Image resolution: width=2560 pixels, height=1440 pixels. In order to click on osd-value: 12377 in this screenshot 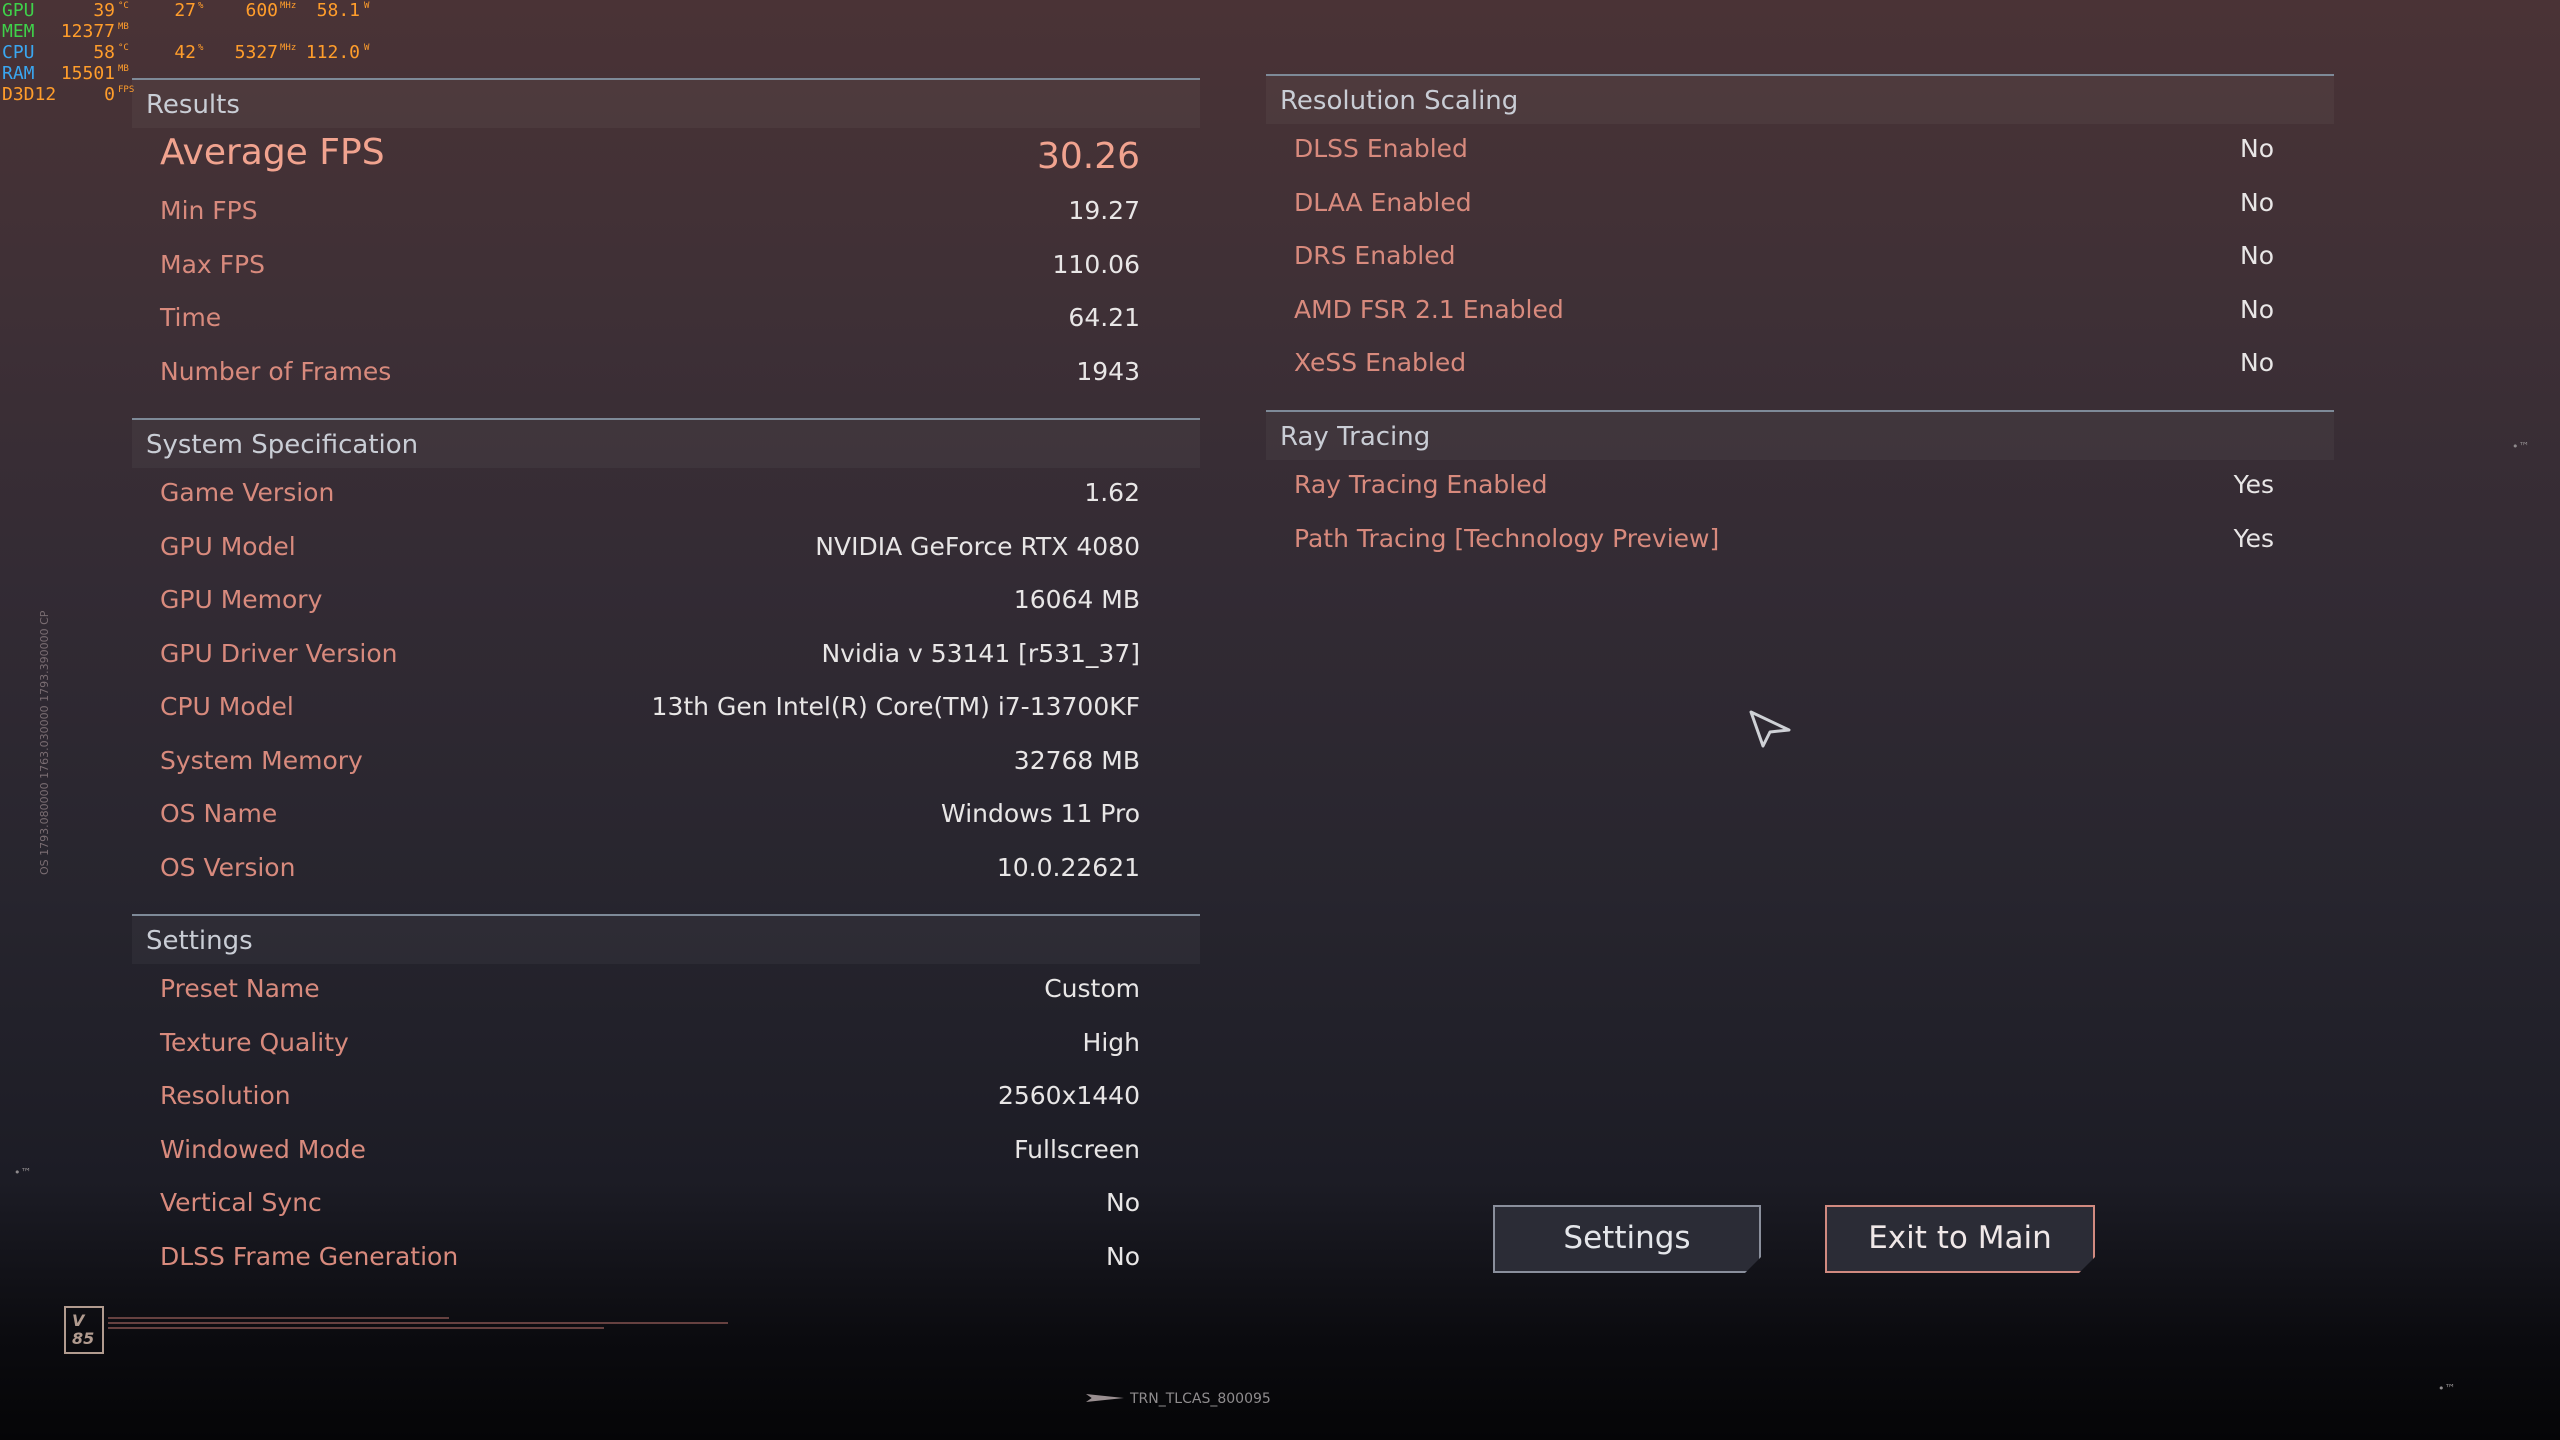, I will do `click(87, 31)`.